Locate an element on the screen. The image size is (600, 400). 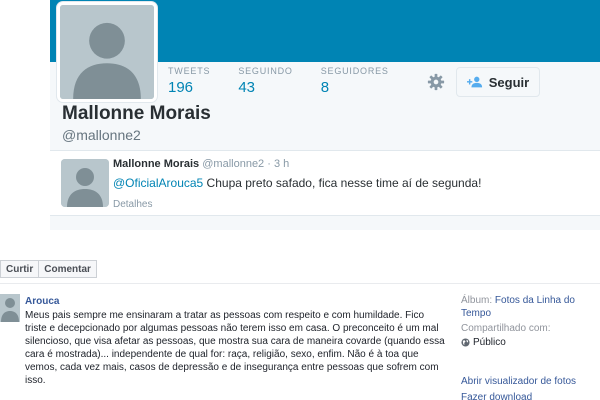
tweet-author: Mallonne Morais is located at coordinates (156, 164).